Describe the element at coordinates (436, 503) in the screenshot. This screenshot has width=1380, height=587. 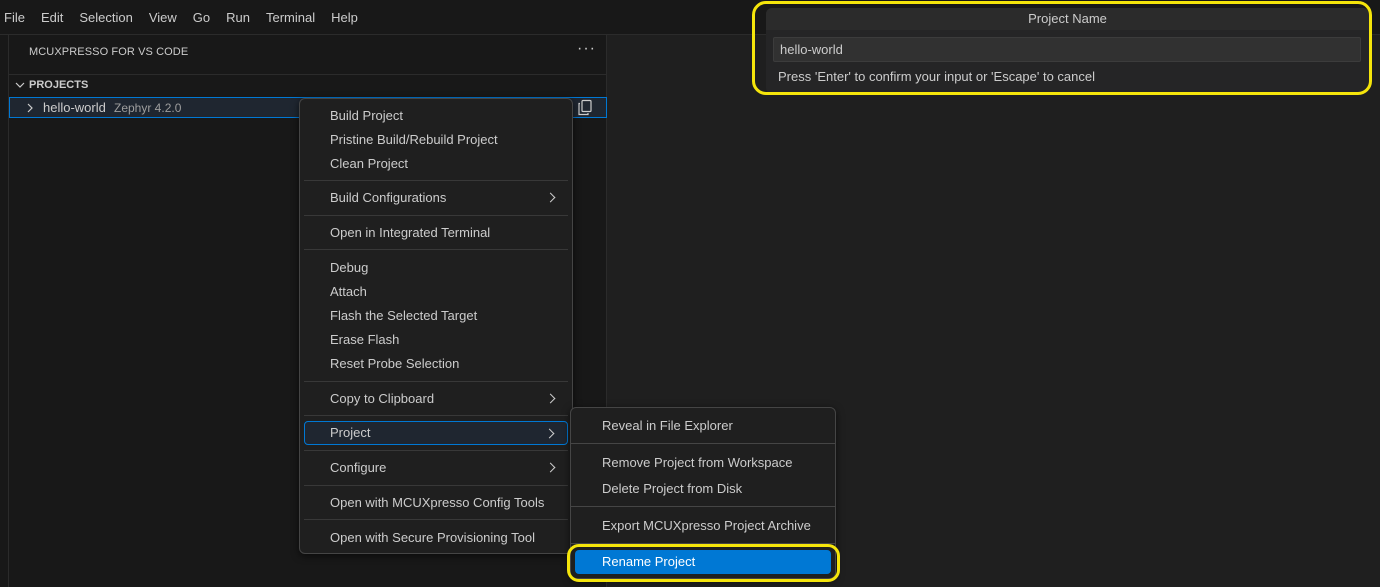
I see `menu-item-open-config-tools: Open with MCUXpresso Config Tools` at that location.